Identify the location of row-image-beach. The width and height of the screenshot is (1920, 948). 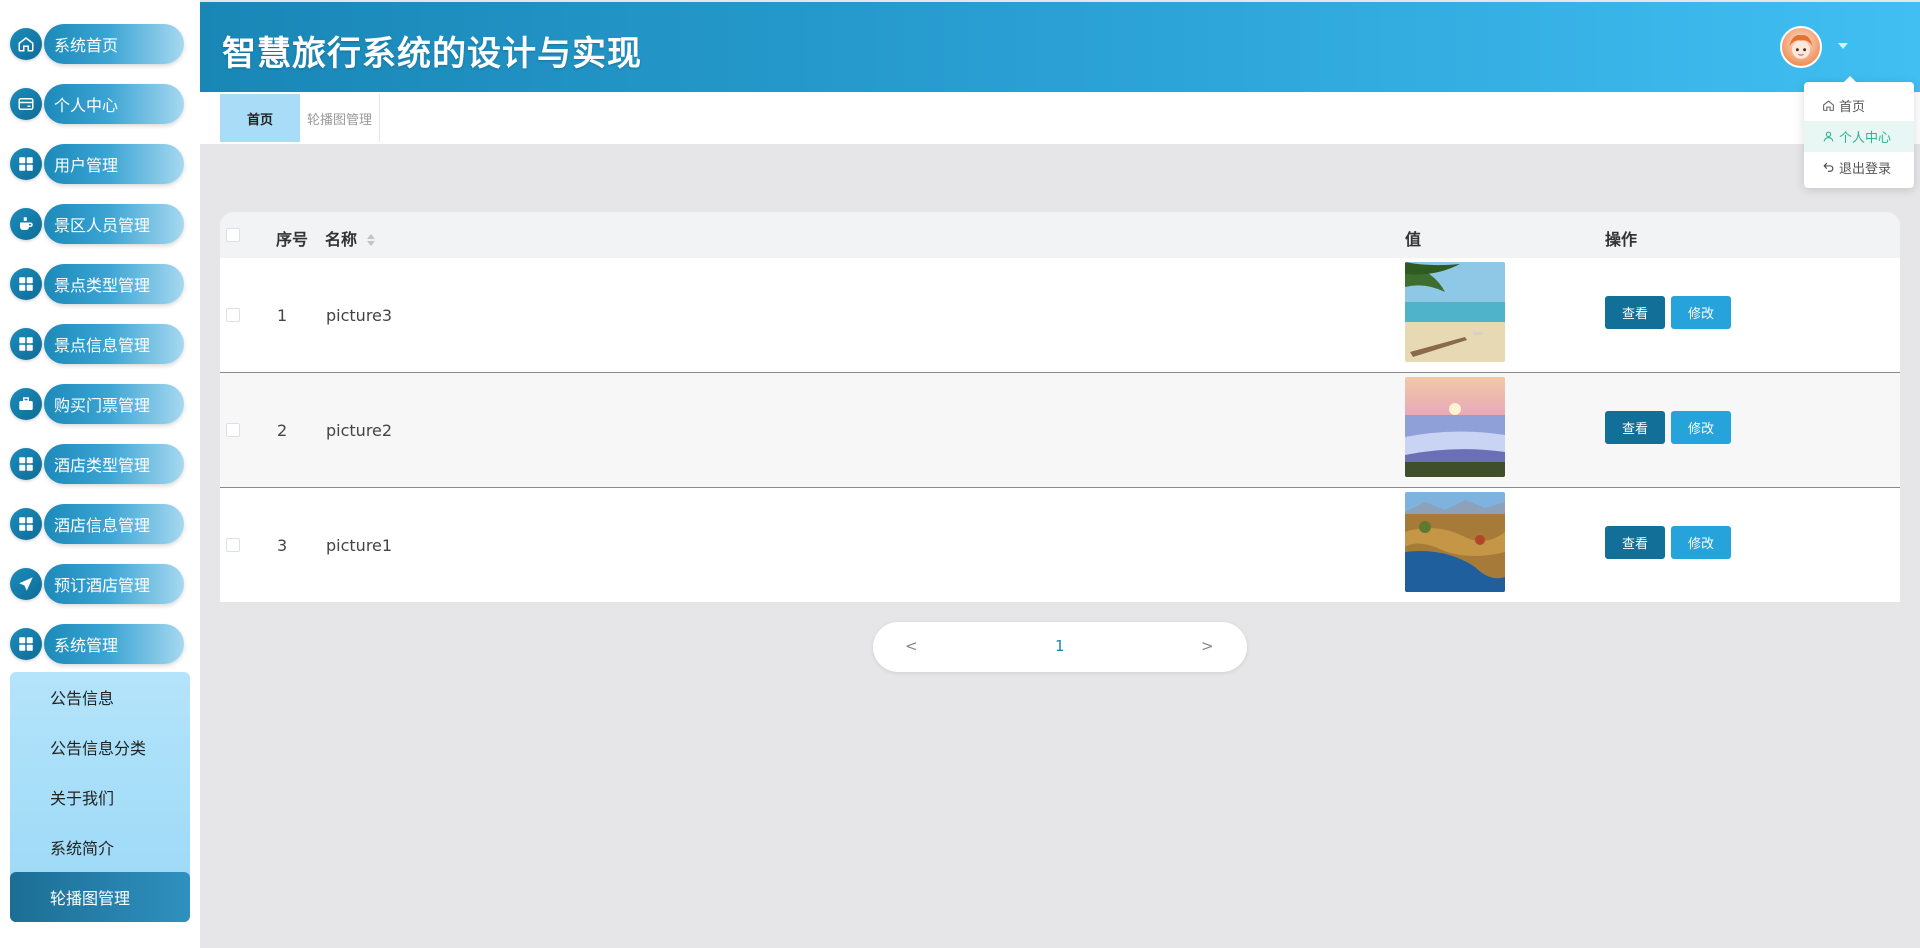
(1455, 312).